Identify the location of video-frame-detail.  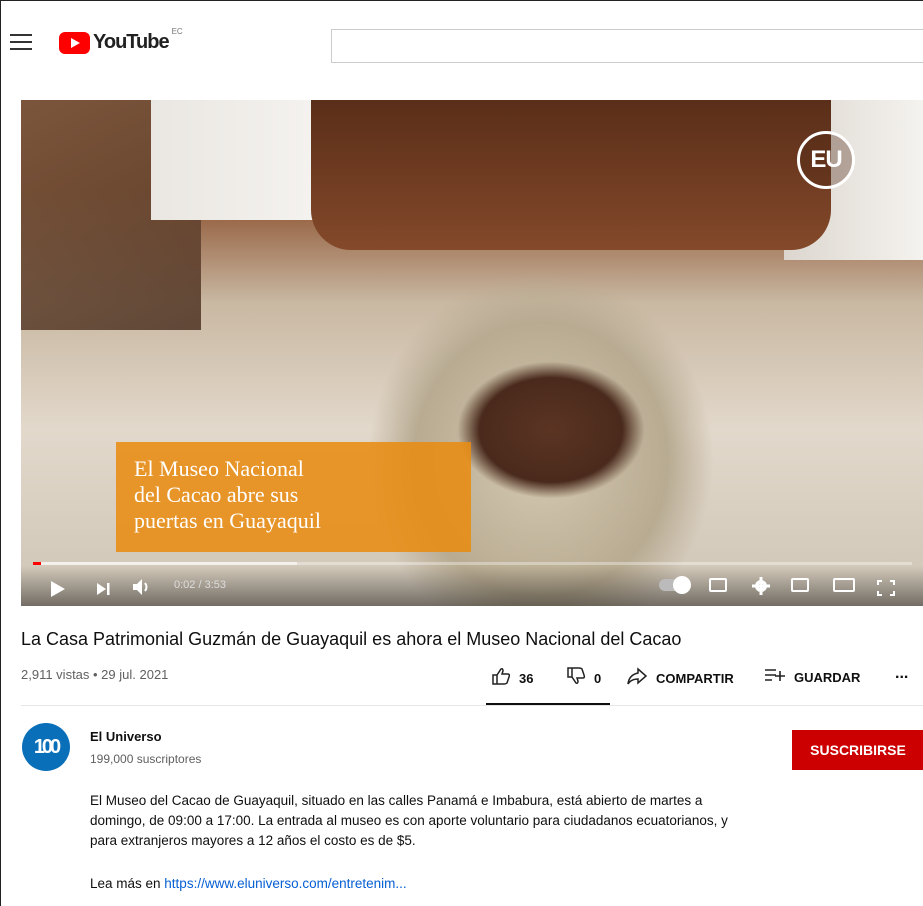
(571, 175).